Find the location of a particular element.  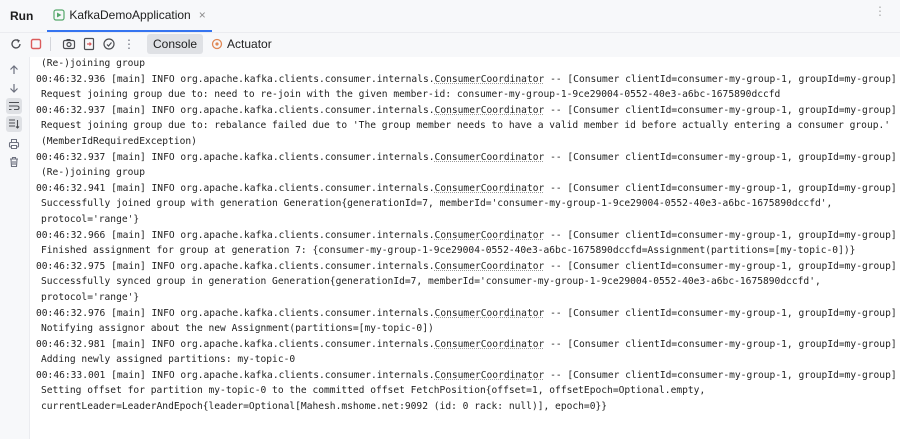

soft-wrap-icon is located at coordinates (14, 106).